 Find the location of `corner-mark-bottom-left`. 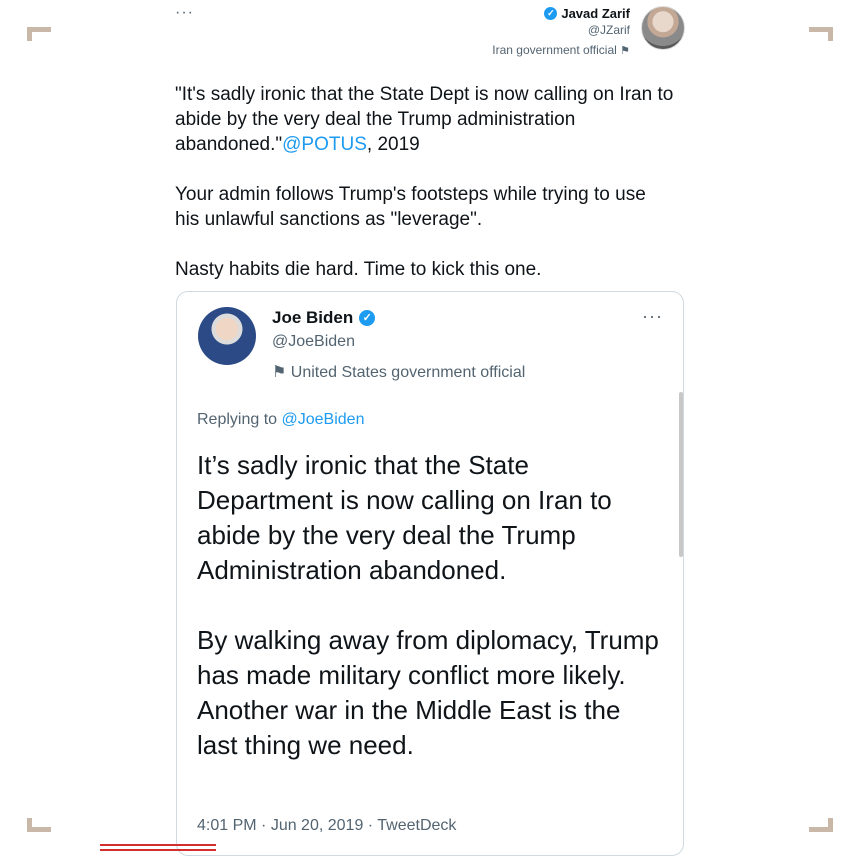

corner-mark-bottom-left is located at coordinates (39, 825).